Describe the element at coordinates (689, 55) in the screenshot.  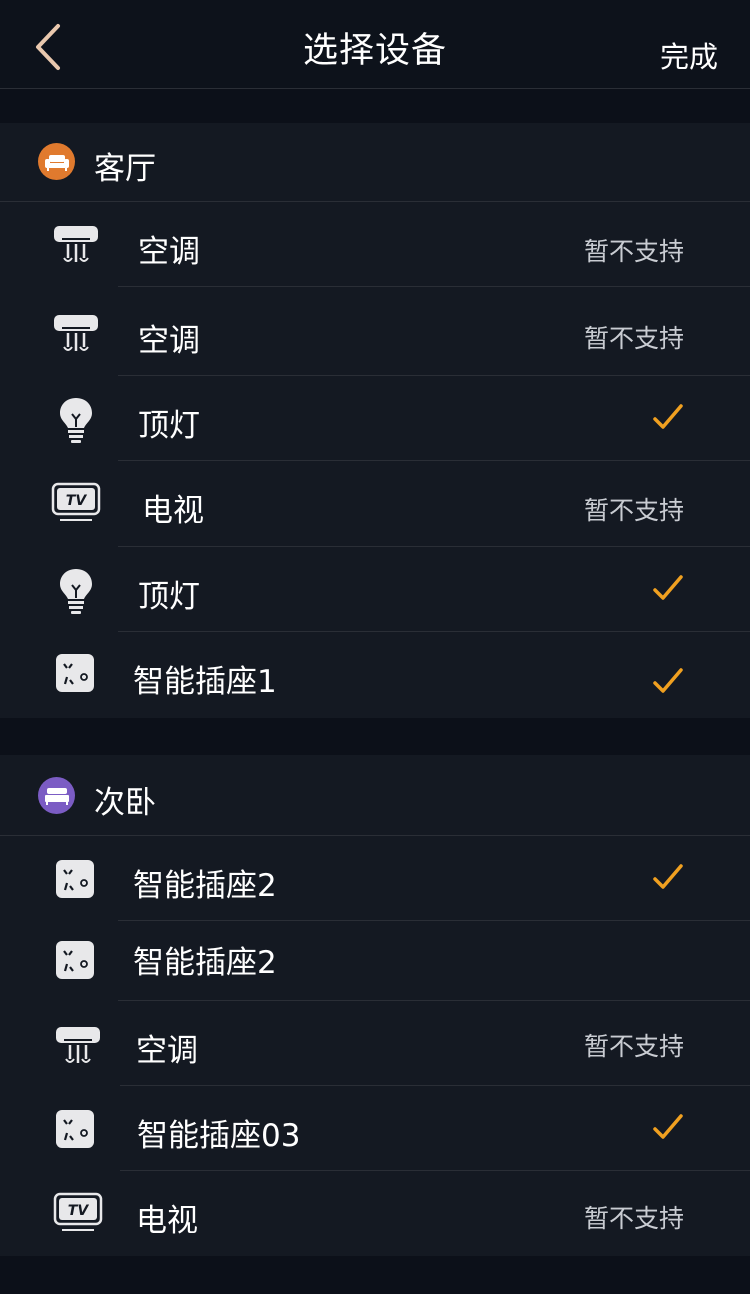
I see `done-button: 完成` at that location.